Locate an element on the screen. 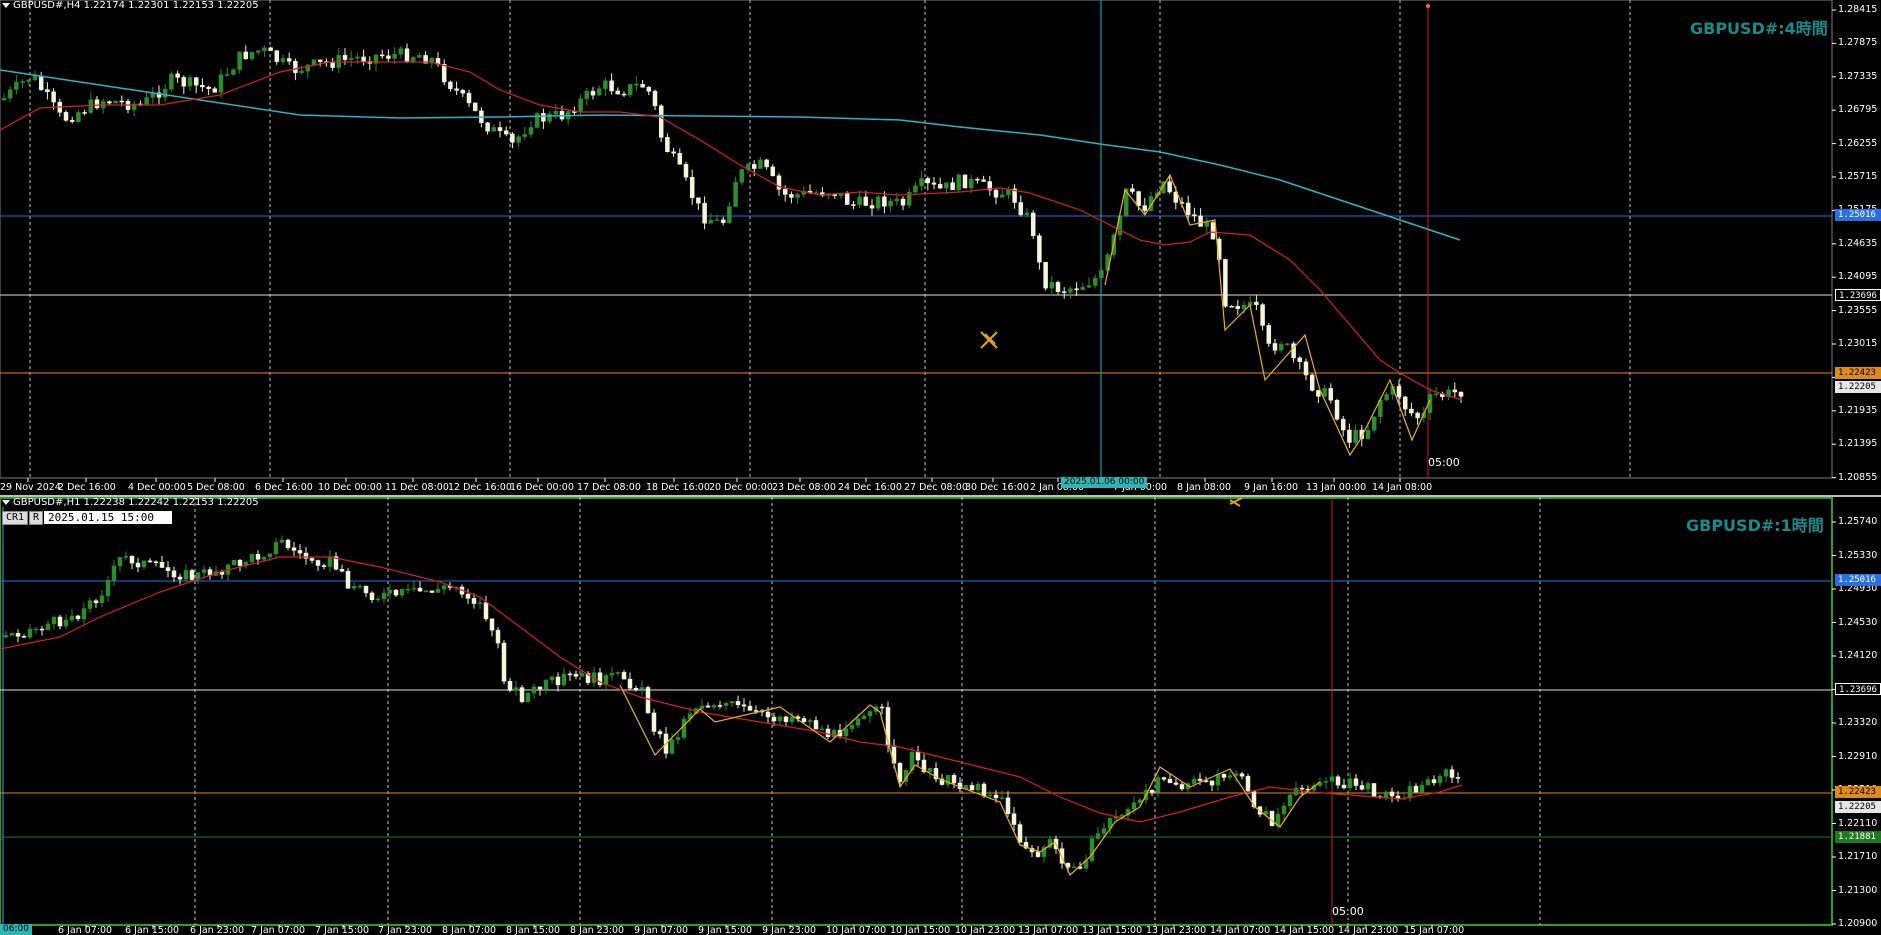 The image size is (1881, 935). h1-time-label: 6 Jan 23:00 is located at coordinates (217, 930).